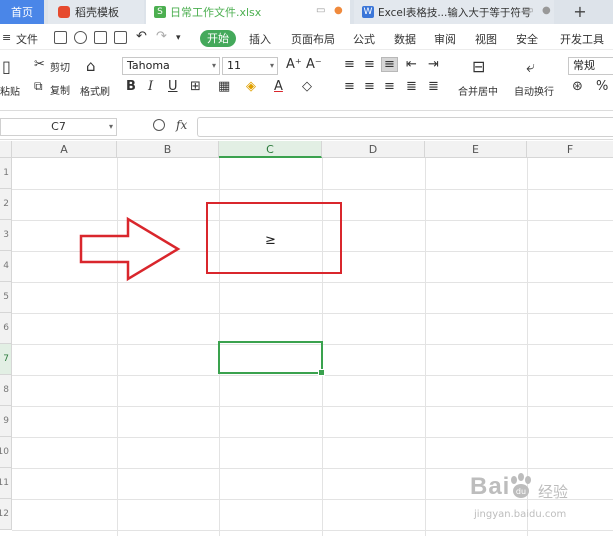 Image resolution: width=613 pixels, height=536 pixels. Describe the element at coordinates (120, 37) in the screenshot. I see `find-icon` at that location.